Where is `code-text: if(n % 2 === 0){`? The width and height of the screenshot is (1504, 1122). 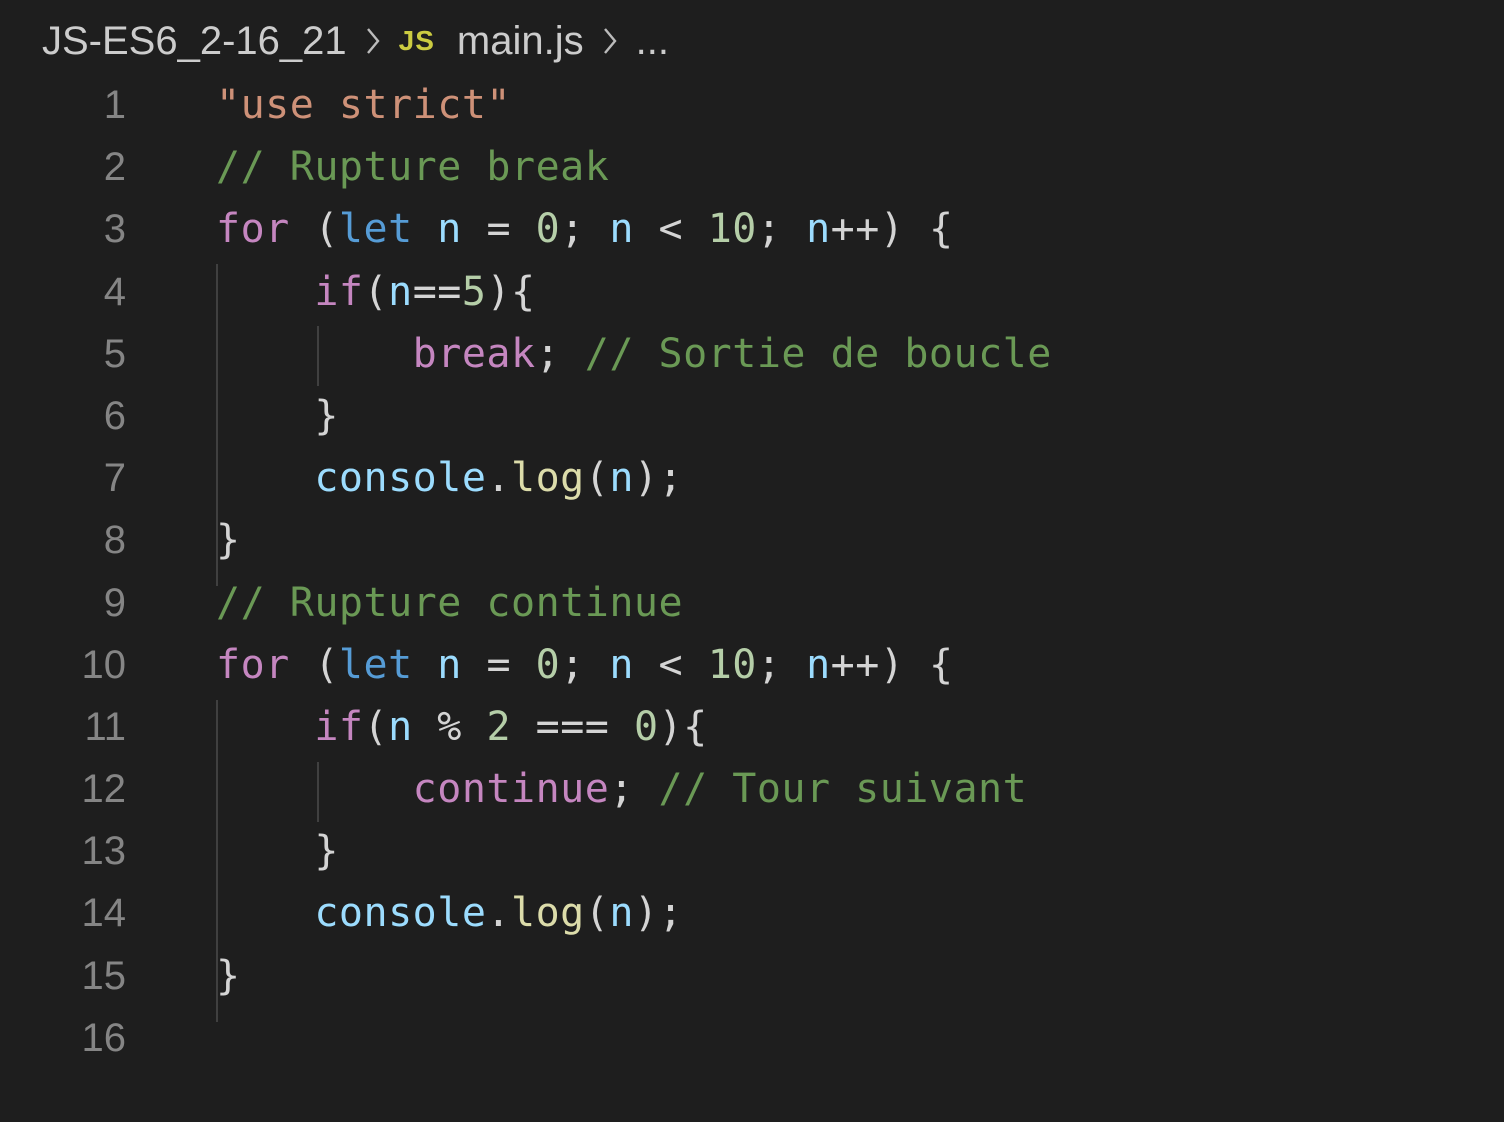 code-text: if(n % 2 === 0){ is located at coordinates (462, 727).